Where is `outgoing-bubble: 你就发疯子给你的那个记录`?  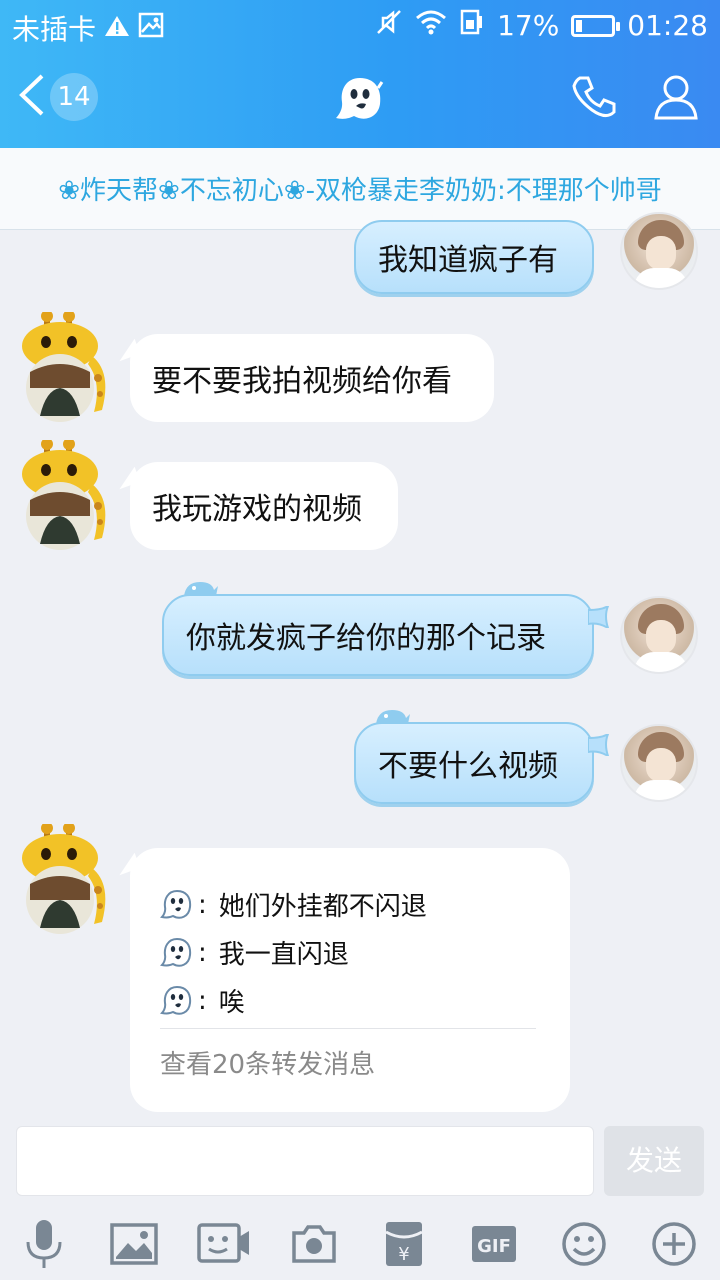
outgoing-bubble: 你就发疯子给你的那个记录 is located at coordinates (386, 629).